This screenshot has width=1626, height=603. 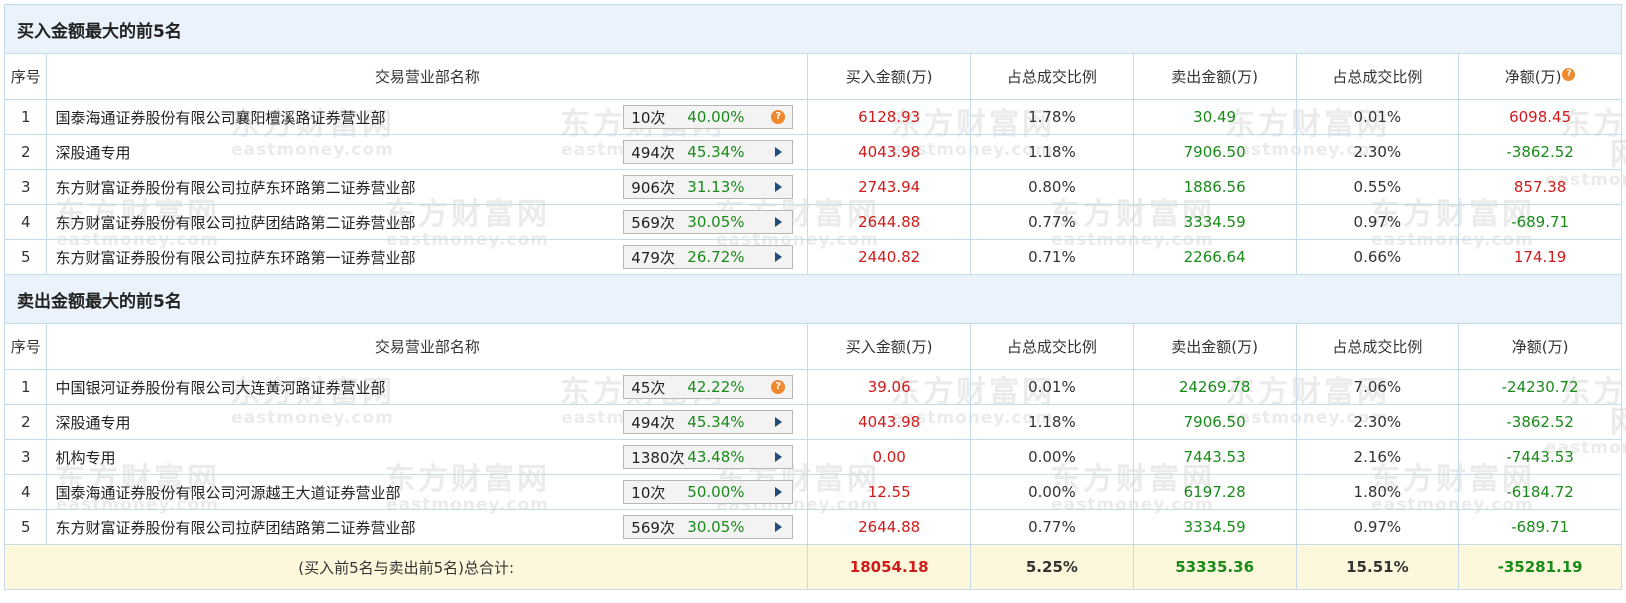 I want to click on sell-ratio-cell: 0.66%, so click(x=1377, y=257).